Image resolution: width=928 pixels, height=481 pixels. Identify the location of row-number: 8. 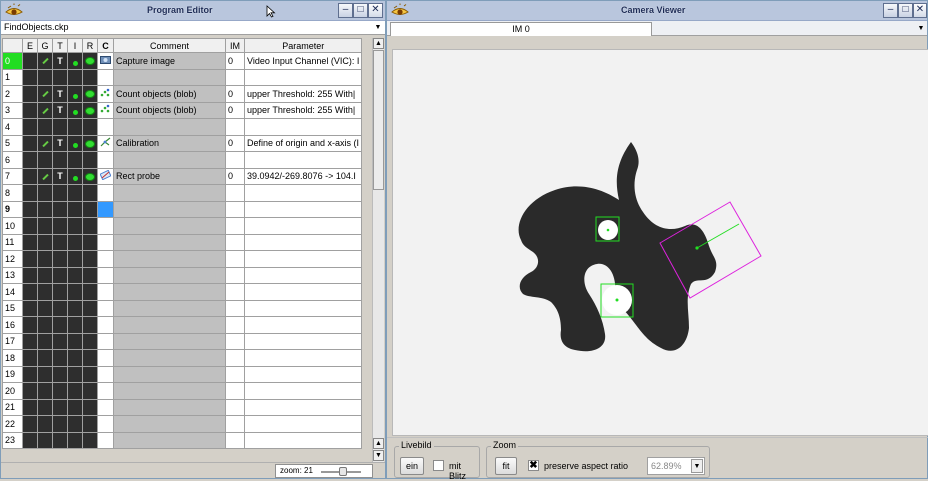
(12, 193).